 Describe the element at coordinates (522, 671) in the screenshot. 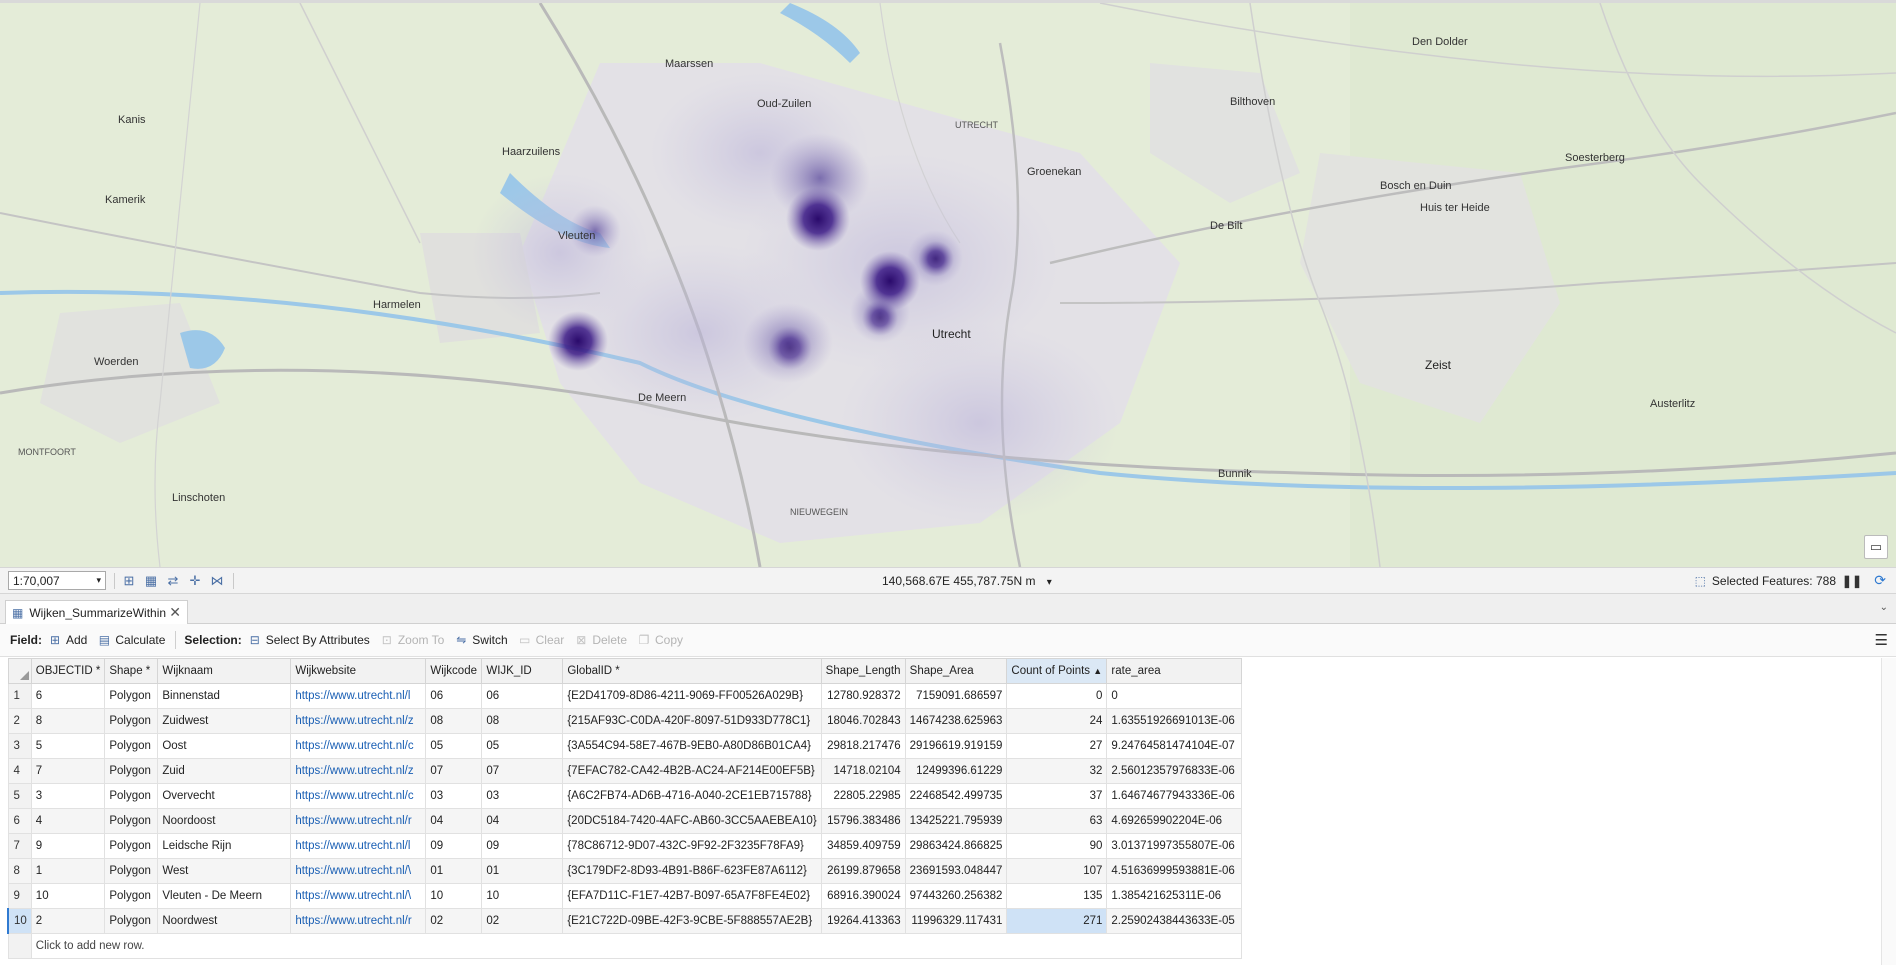

I see `column-header-wijk-id: WIJK_ID` at that location.